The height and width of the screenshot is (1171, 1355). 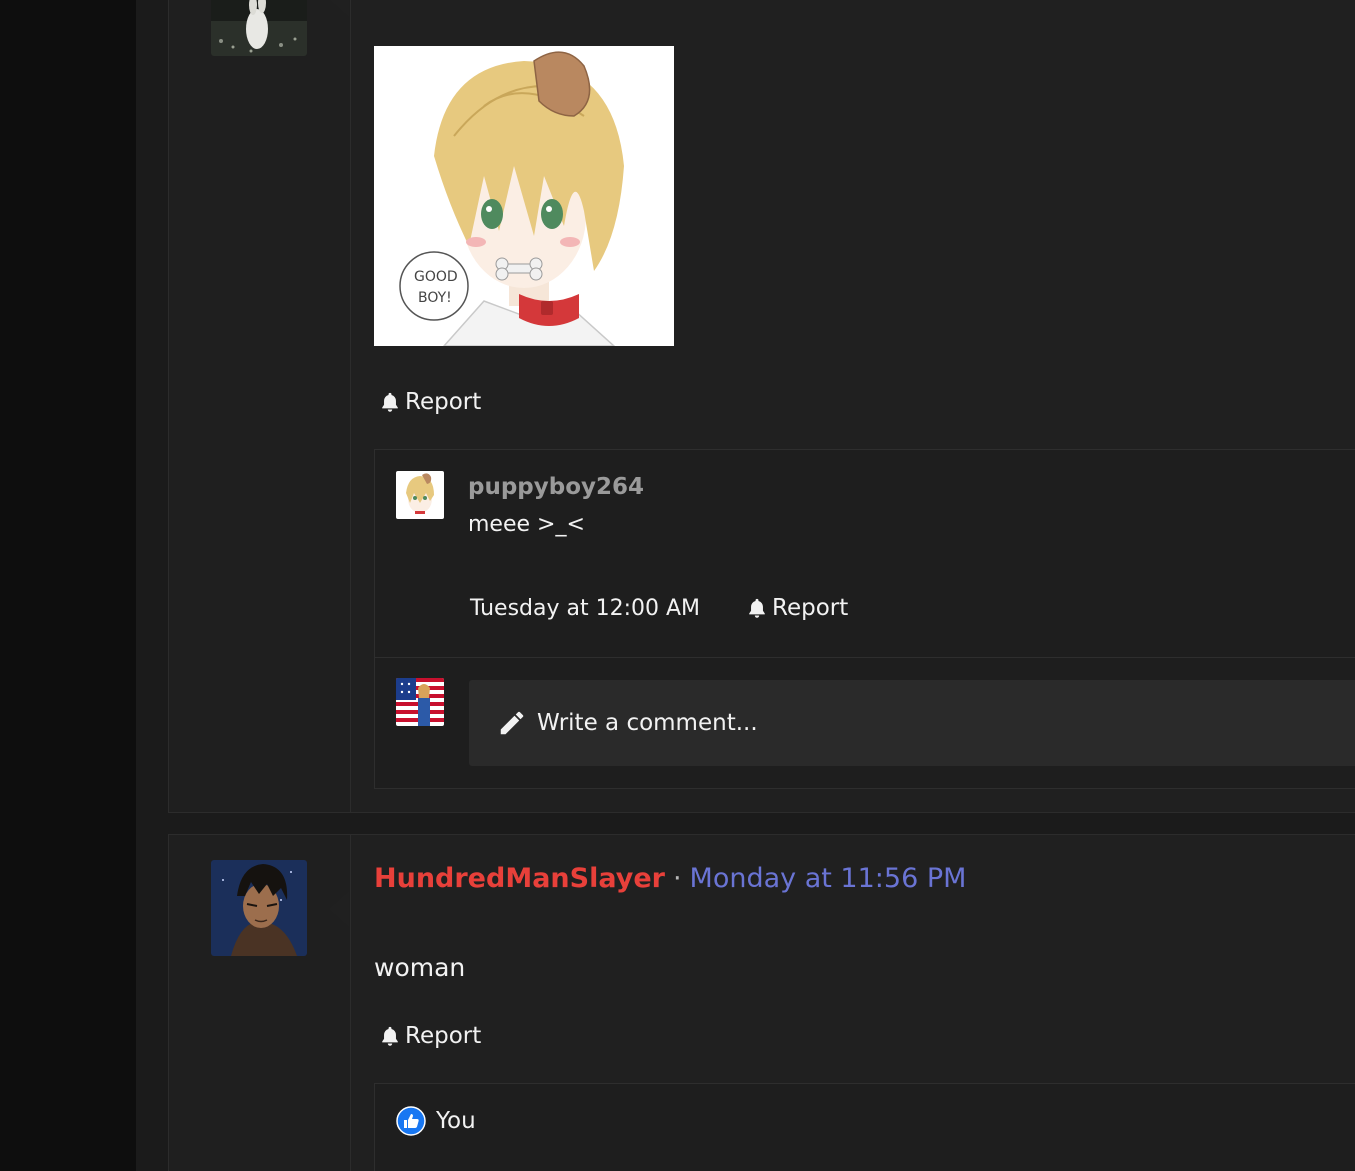 I want to click on pencil-icon, so click(x=512, y=723).